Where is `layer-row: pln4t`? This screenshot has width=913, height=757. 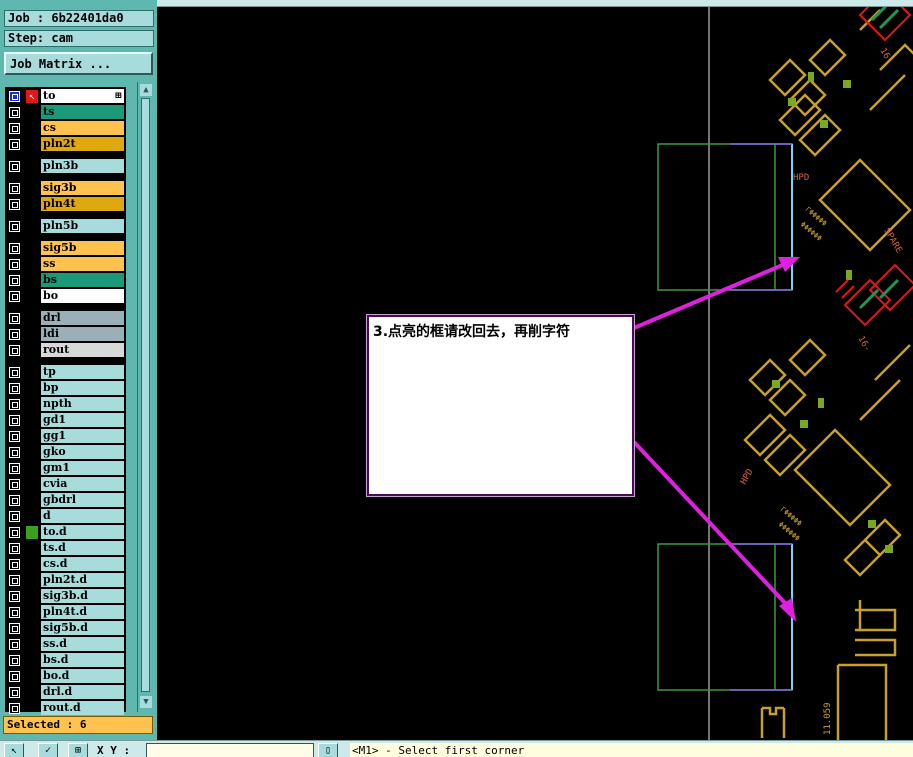 layer-row: pln4t is located at coordinates (65, 204).